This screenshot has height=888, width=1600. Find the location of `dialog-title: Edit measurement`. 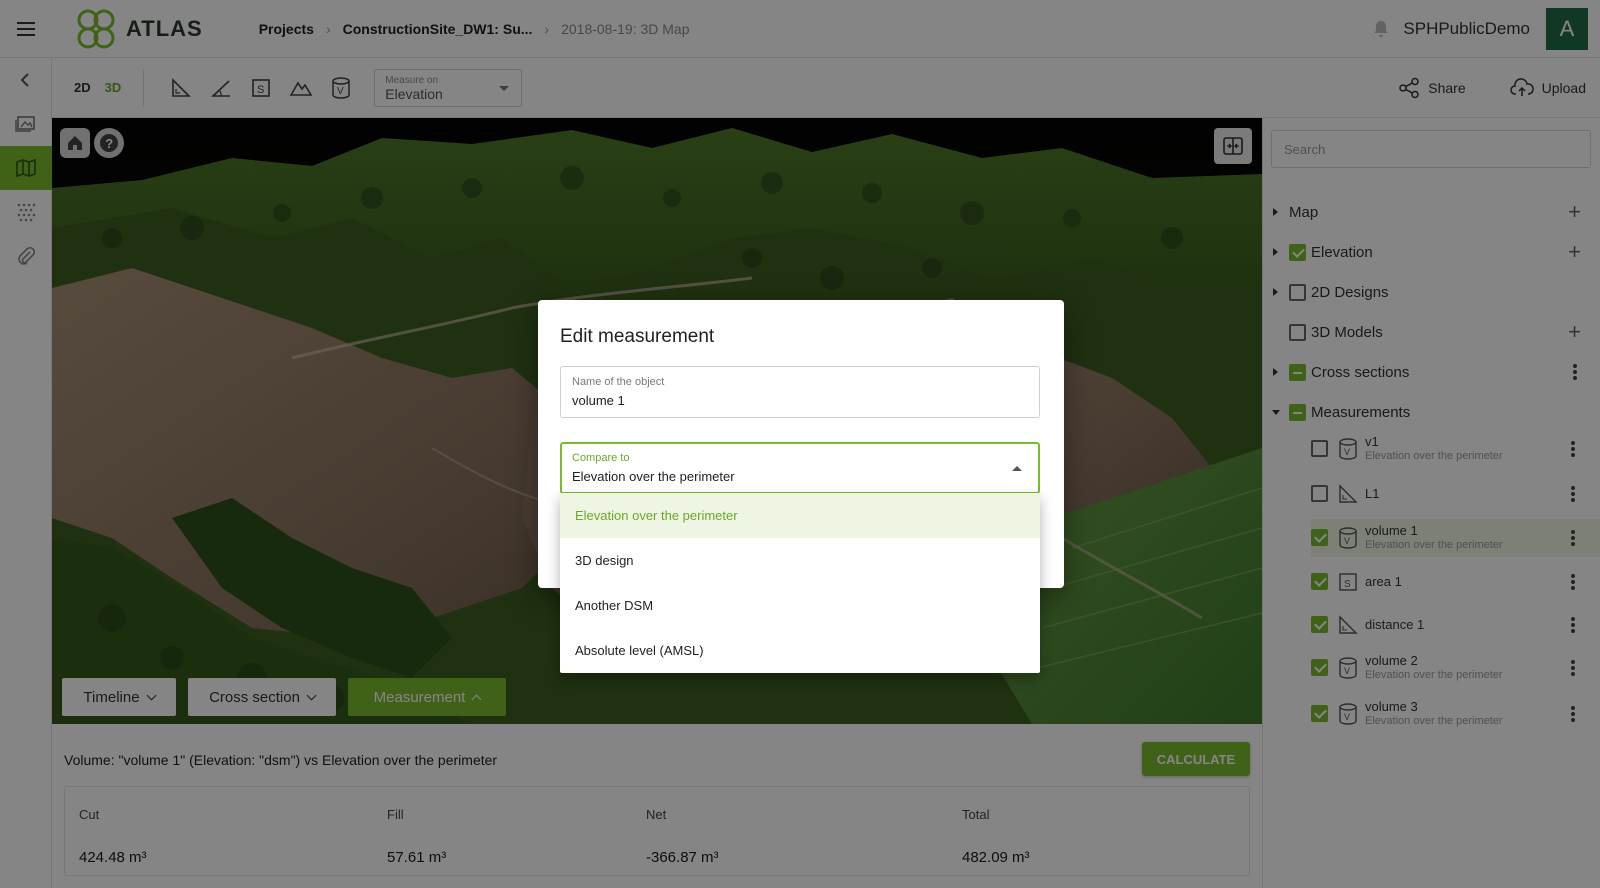

dialog-title: Edit measurement is located at coordinates (637, 336).